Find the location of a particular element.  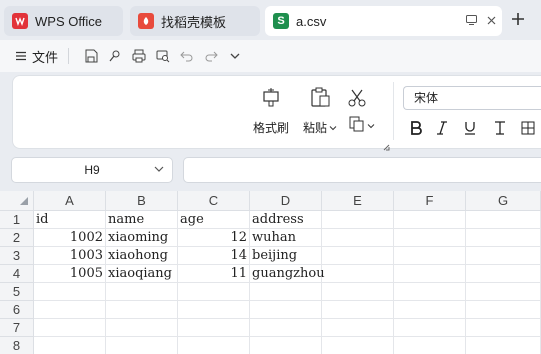

tab-wps-office: WPS Office is located at coordinates (63, 21).